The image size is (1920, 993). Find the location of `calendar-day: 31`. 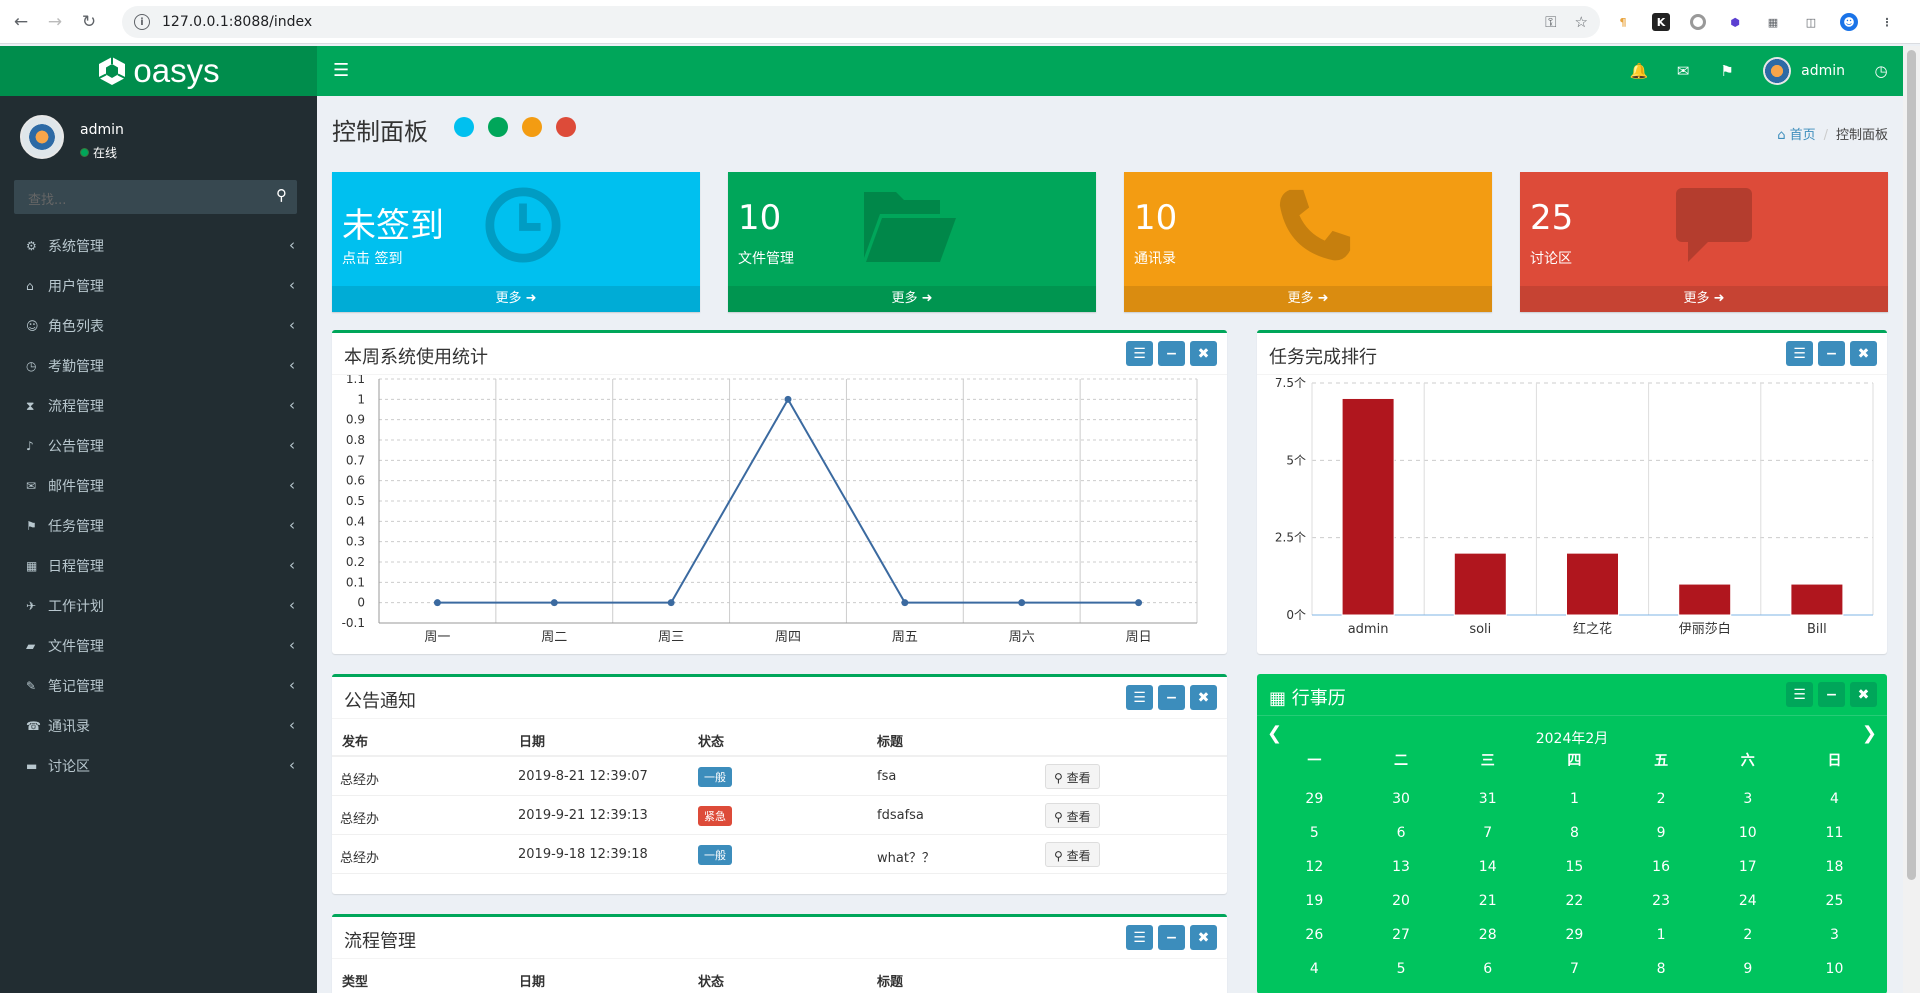

calendar-day: 31 is located at coordinates (1487, 799).